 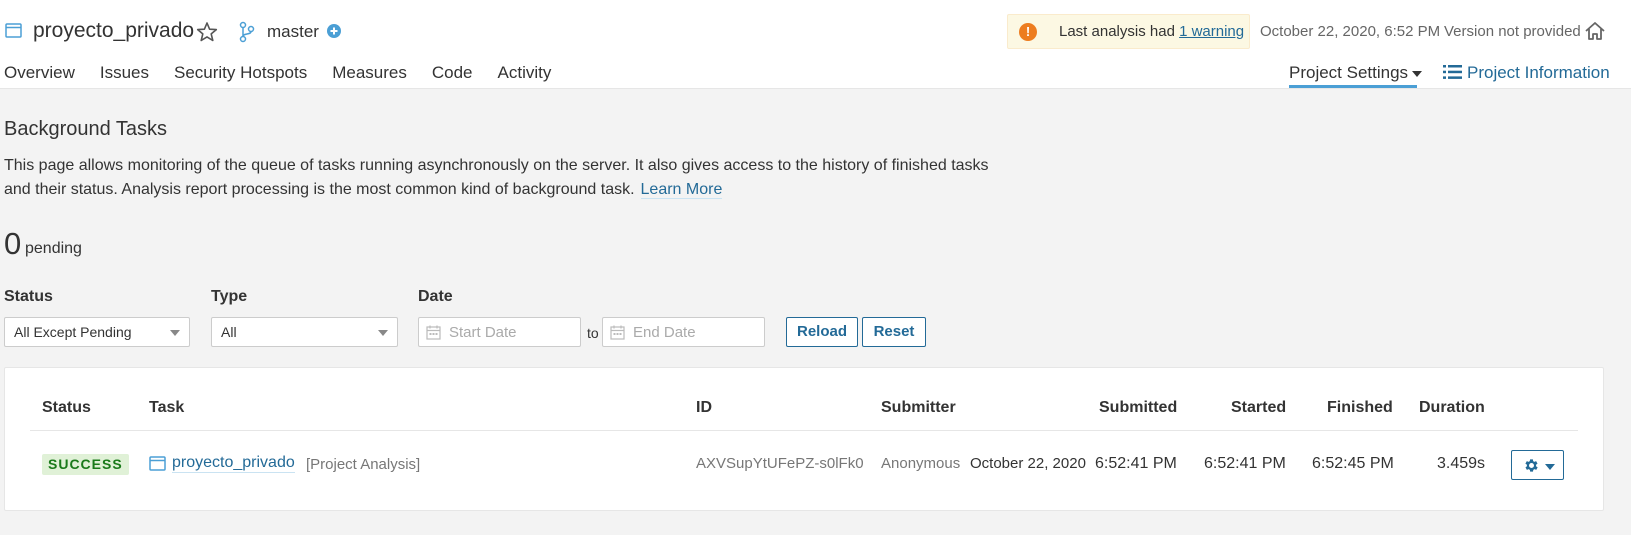 What do you see at coordinates (39, 73) in the screenshot?
I see `tab-overview: Overview` at bounding box center [39, 73].